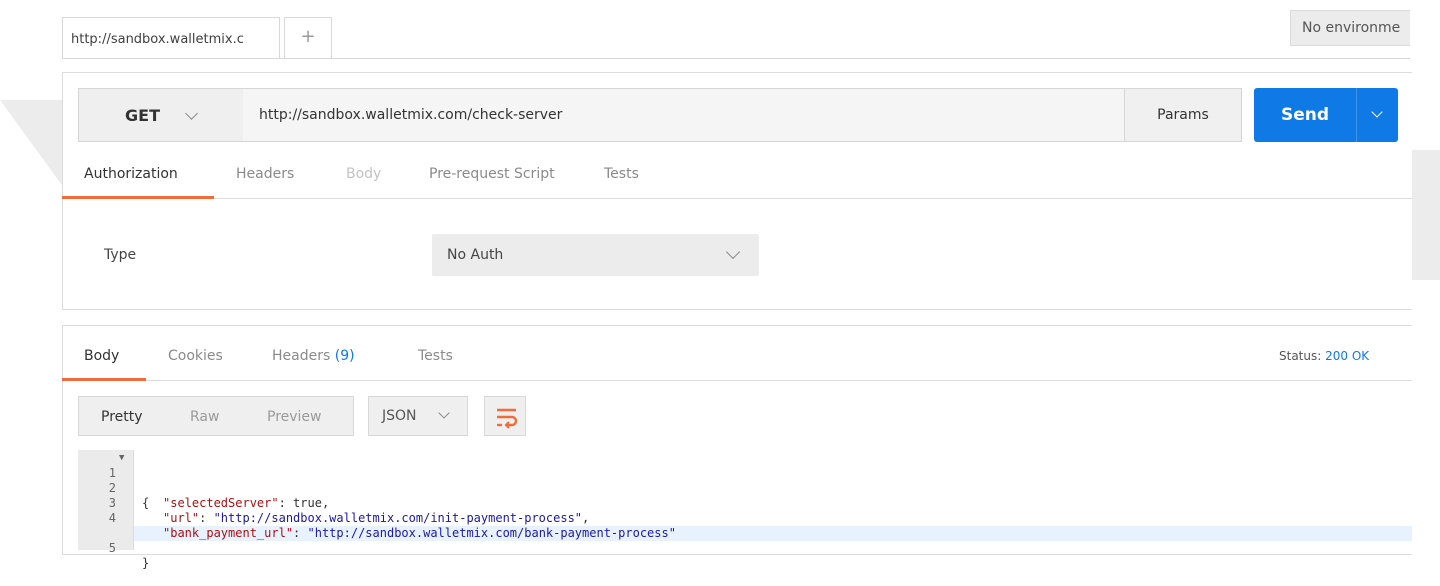 The image size is (1440, 586). I want to click on environment-selector: No environme, so click(1350, 28).